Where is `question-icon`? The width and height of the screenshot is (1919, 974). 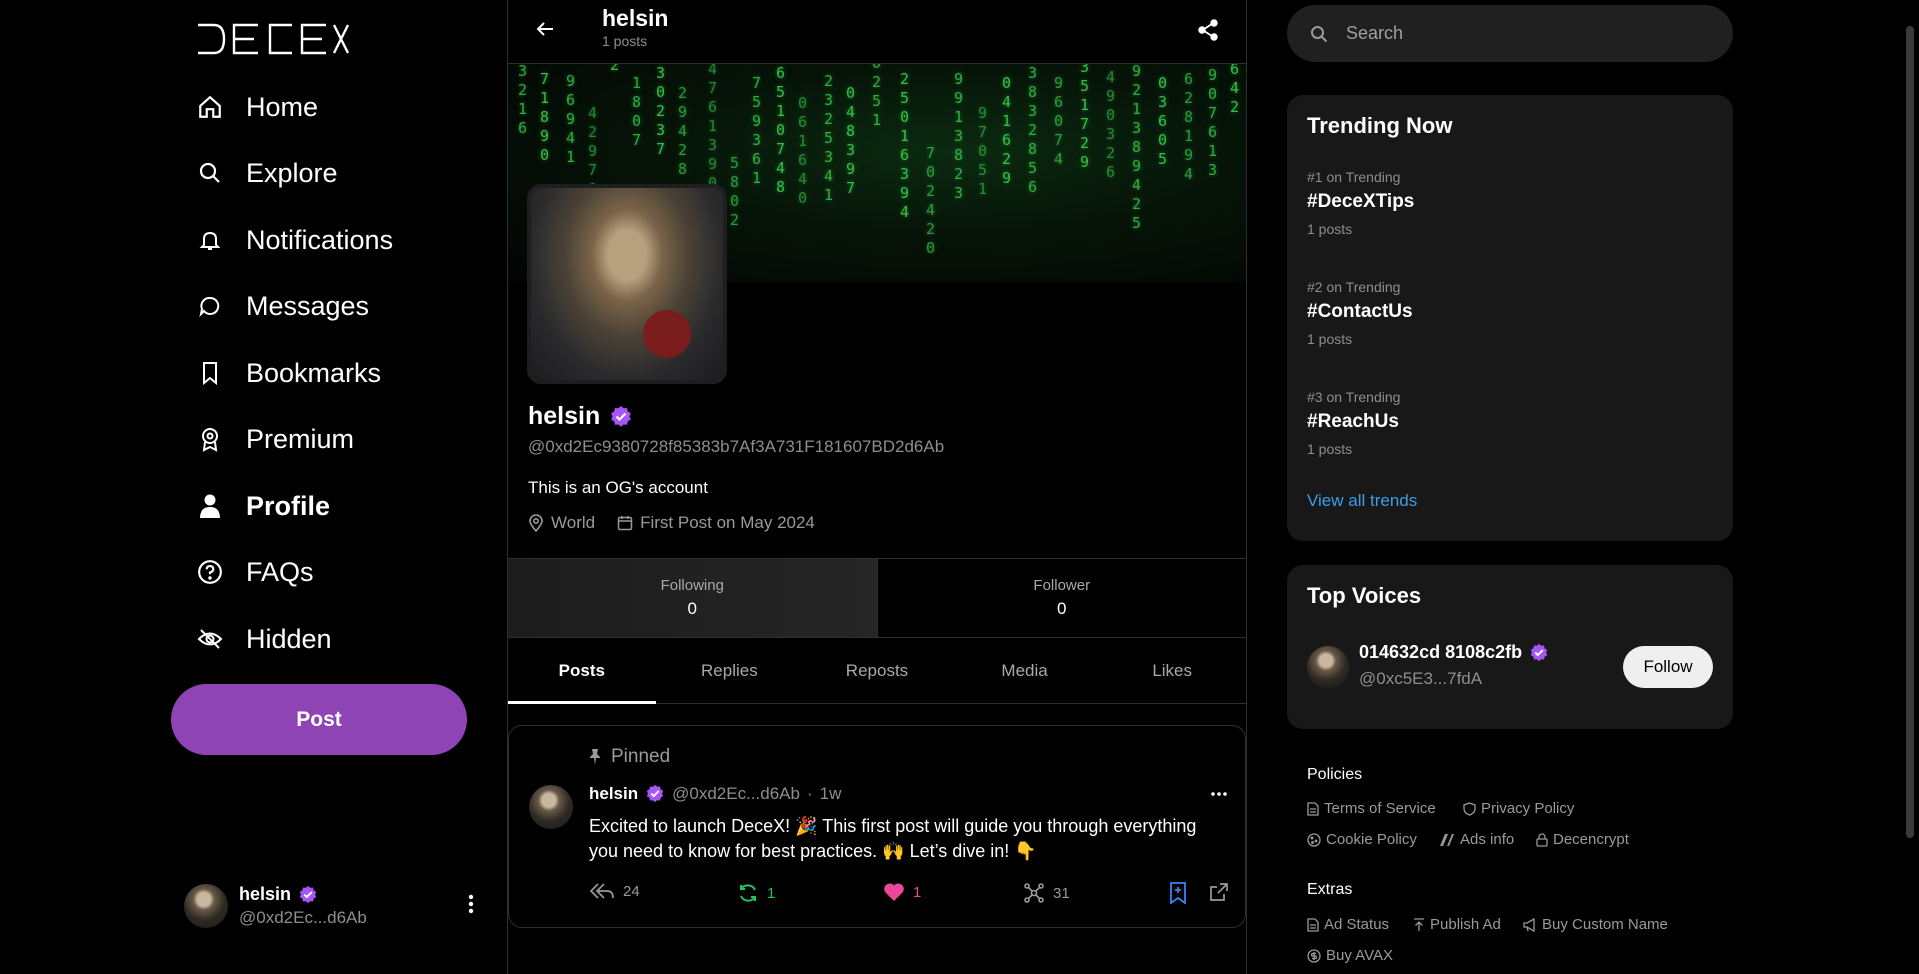
question-icon is located at coordinates (210, 572).